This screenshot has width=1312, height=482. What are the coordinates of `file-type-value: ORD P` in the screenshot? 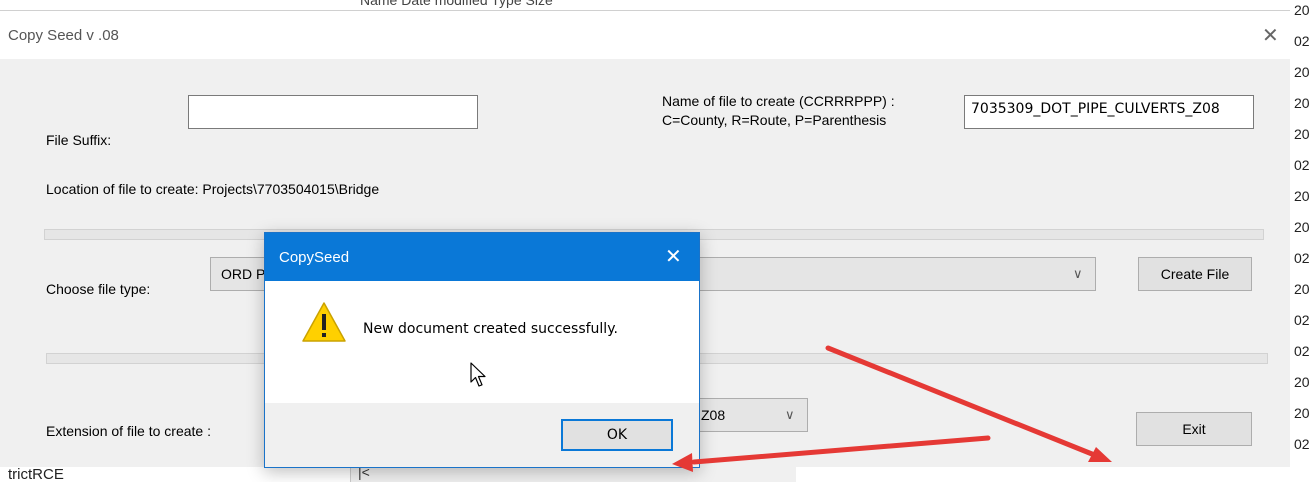 It's located at (243, 274).